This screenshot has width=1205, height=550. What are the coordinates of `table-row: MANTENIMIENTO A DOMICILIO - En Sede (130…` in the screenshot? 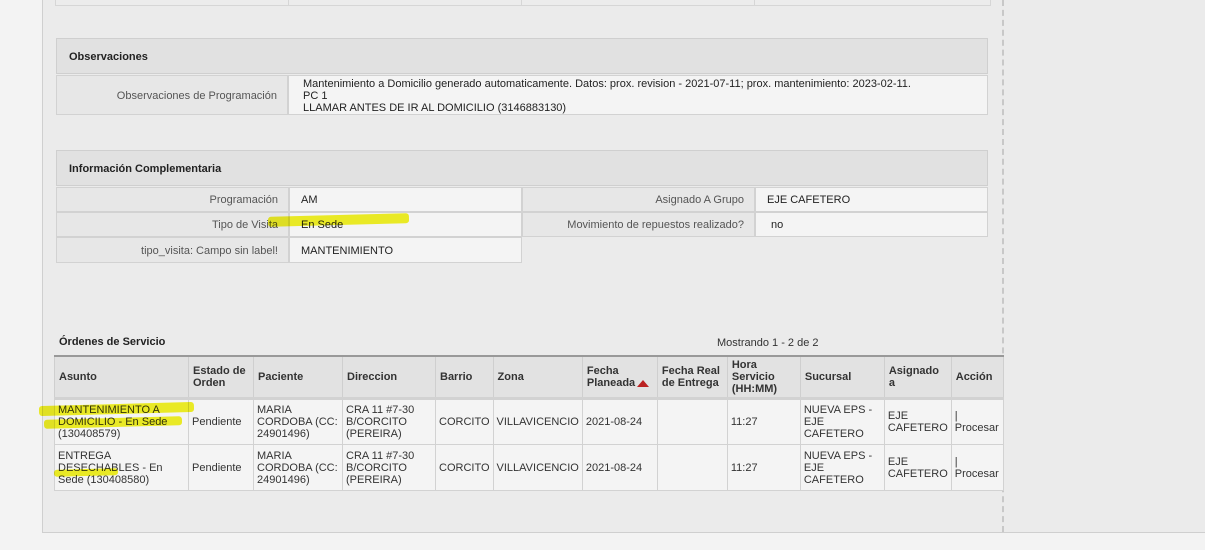 It's located at (529, 421).